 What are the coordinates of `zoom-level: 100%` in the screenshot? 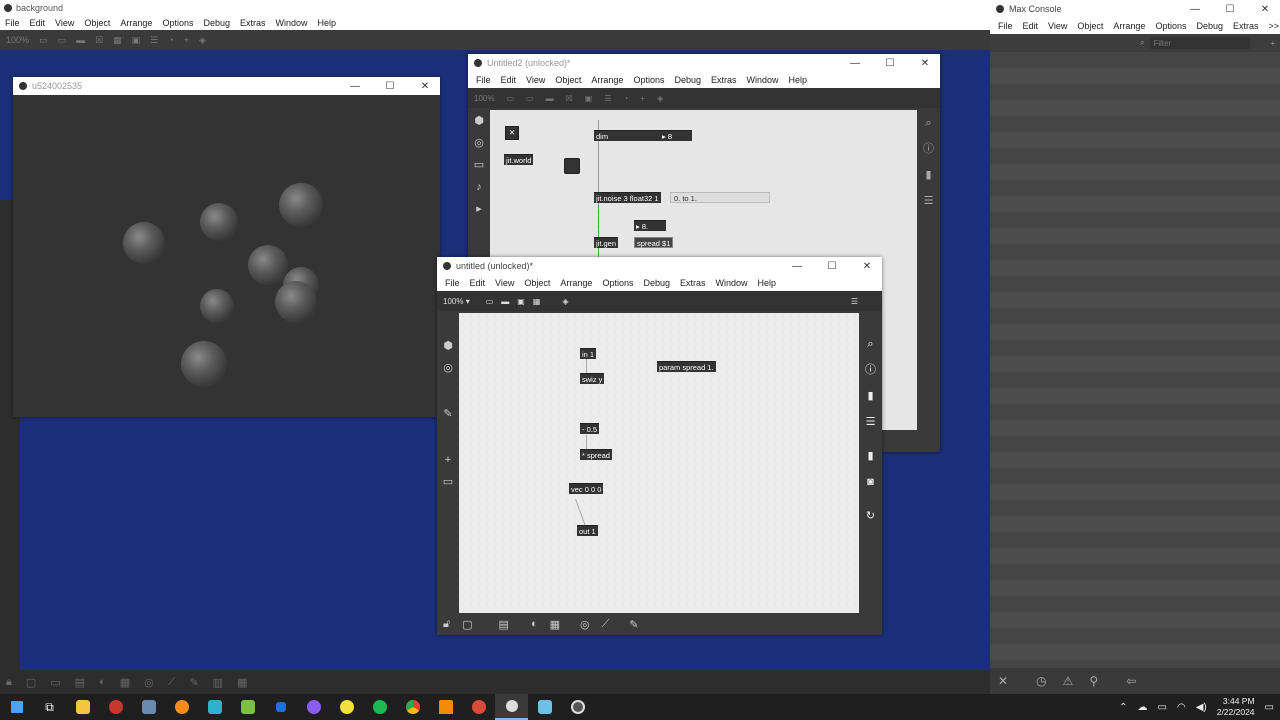 It's located at (484, 98).